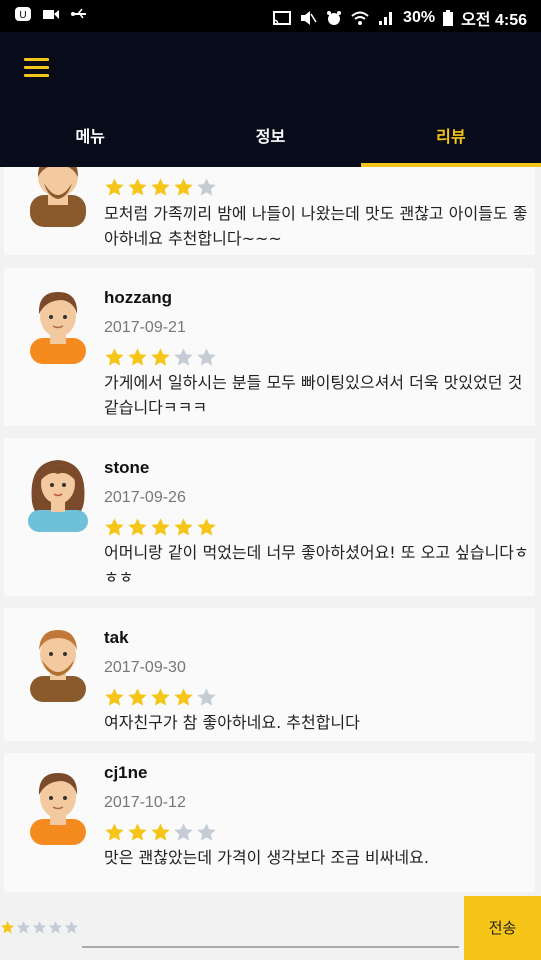 The image size is (541, 960). Describe the element at coordinates (282, 18) in the screenshot. I see `cast-icon` at that location.